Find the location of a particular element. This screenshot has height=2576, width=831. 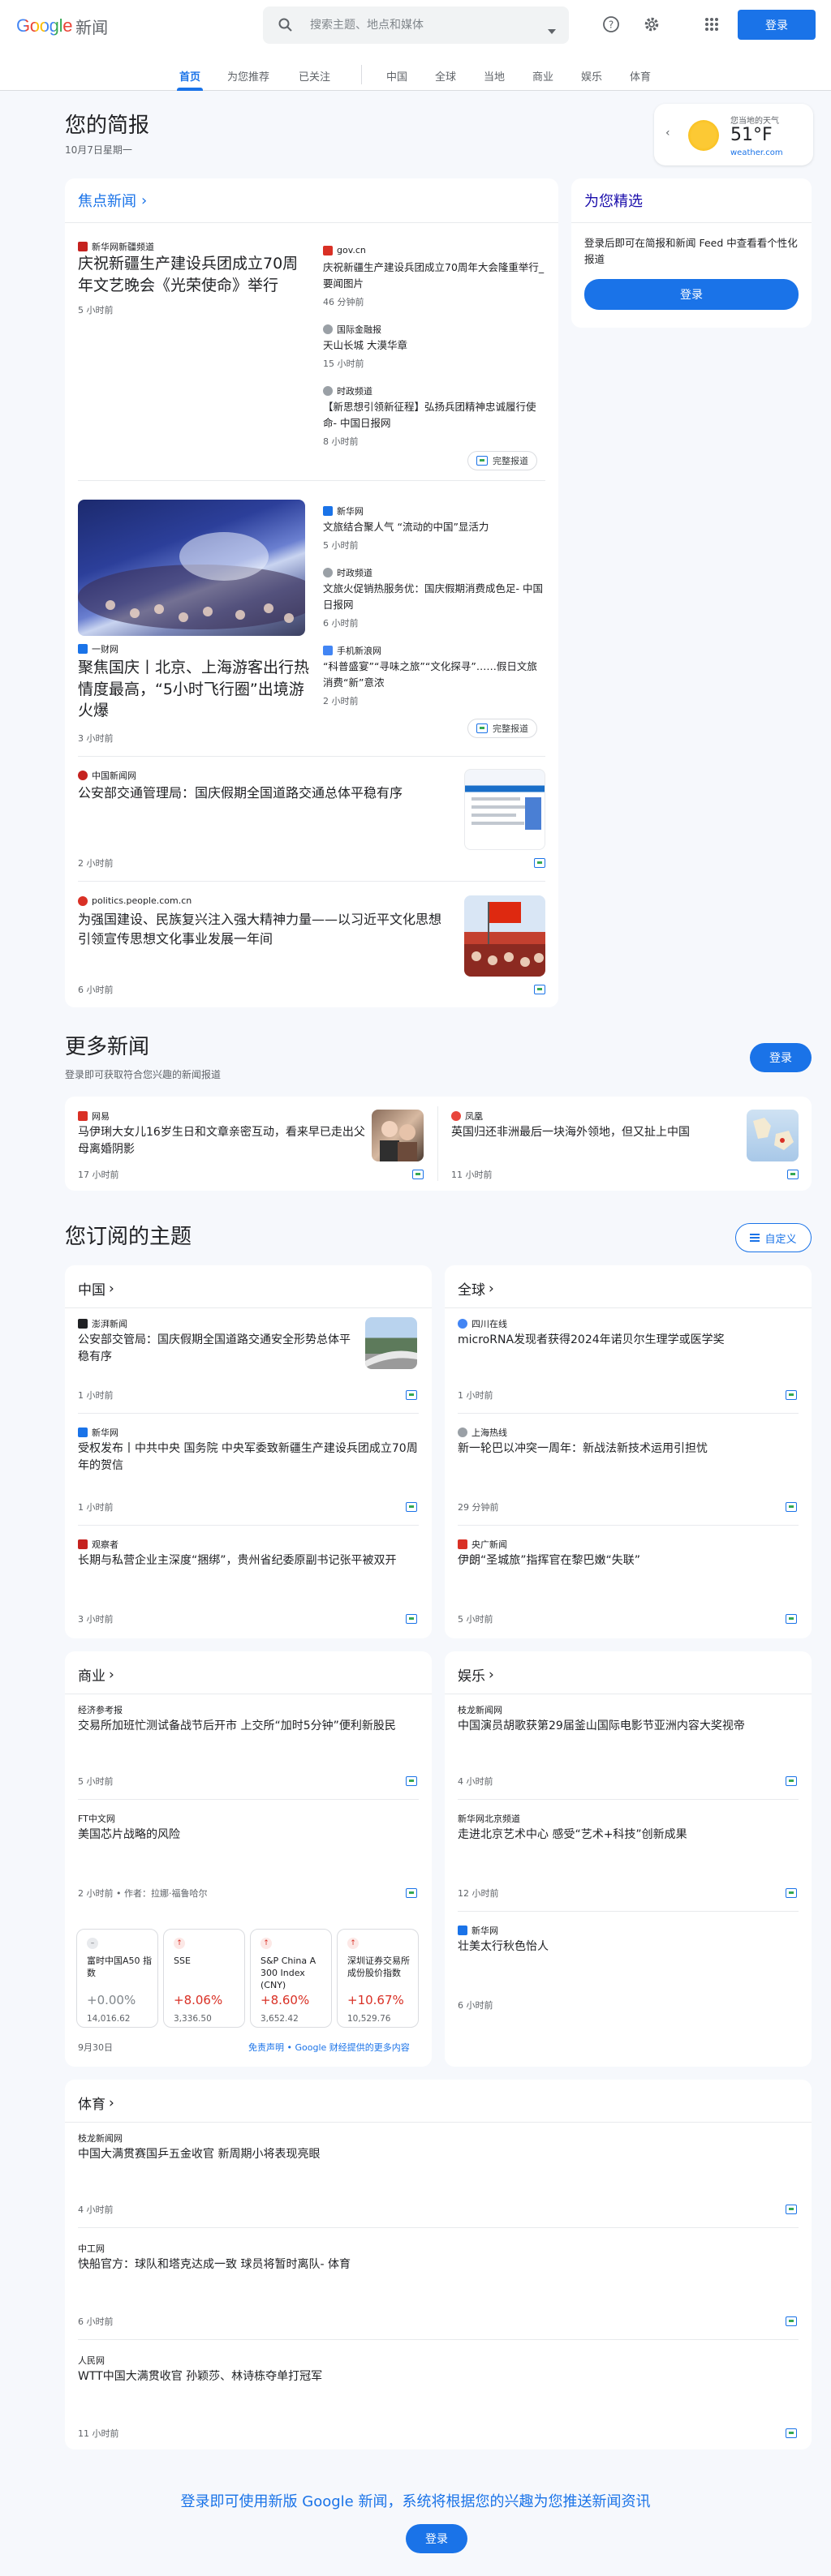

story-headline: 中国大满贯赛国乒五金收官 新周期小将表现亮眼 is located at coordinates (435, 2154).